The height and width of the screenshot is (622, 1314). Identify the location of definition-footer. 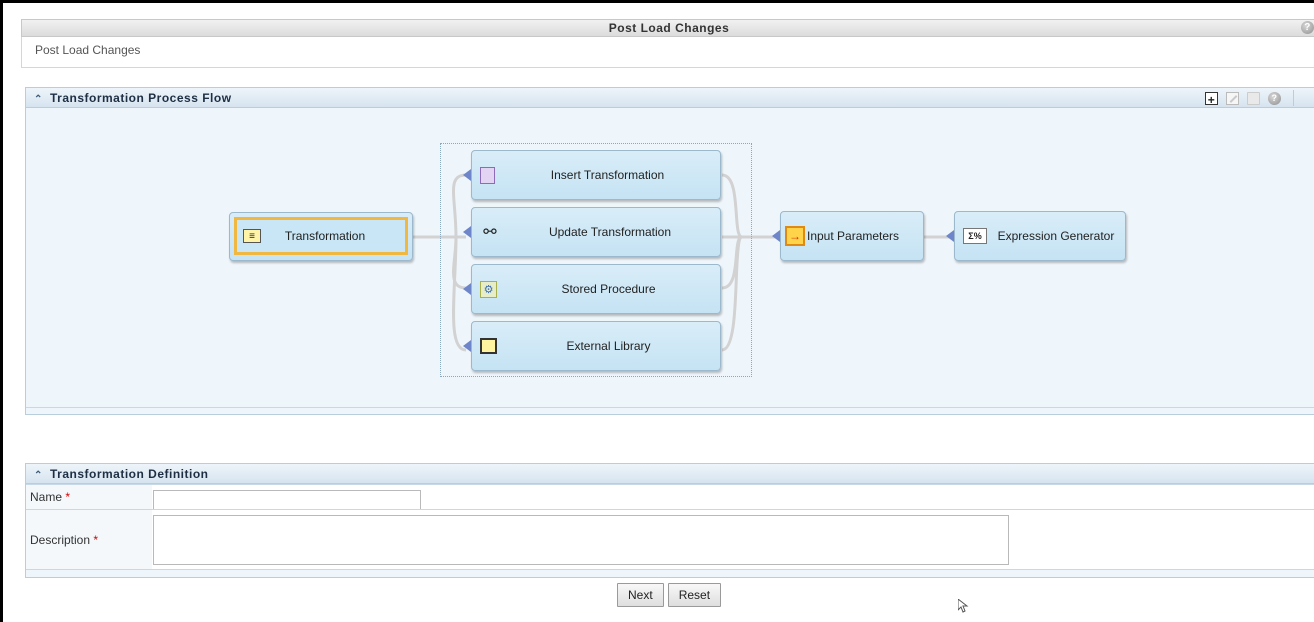
(670, 573).